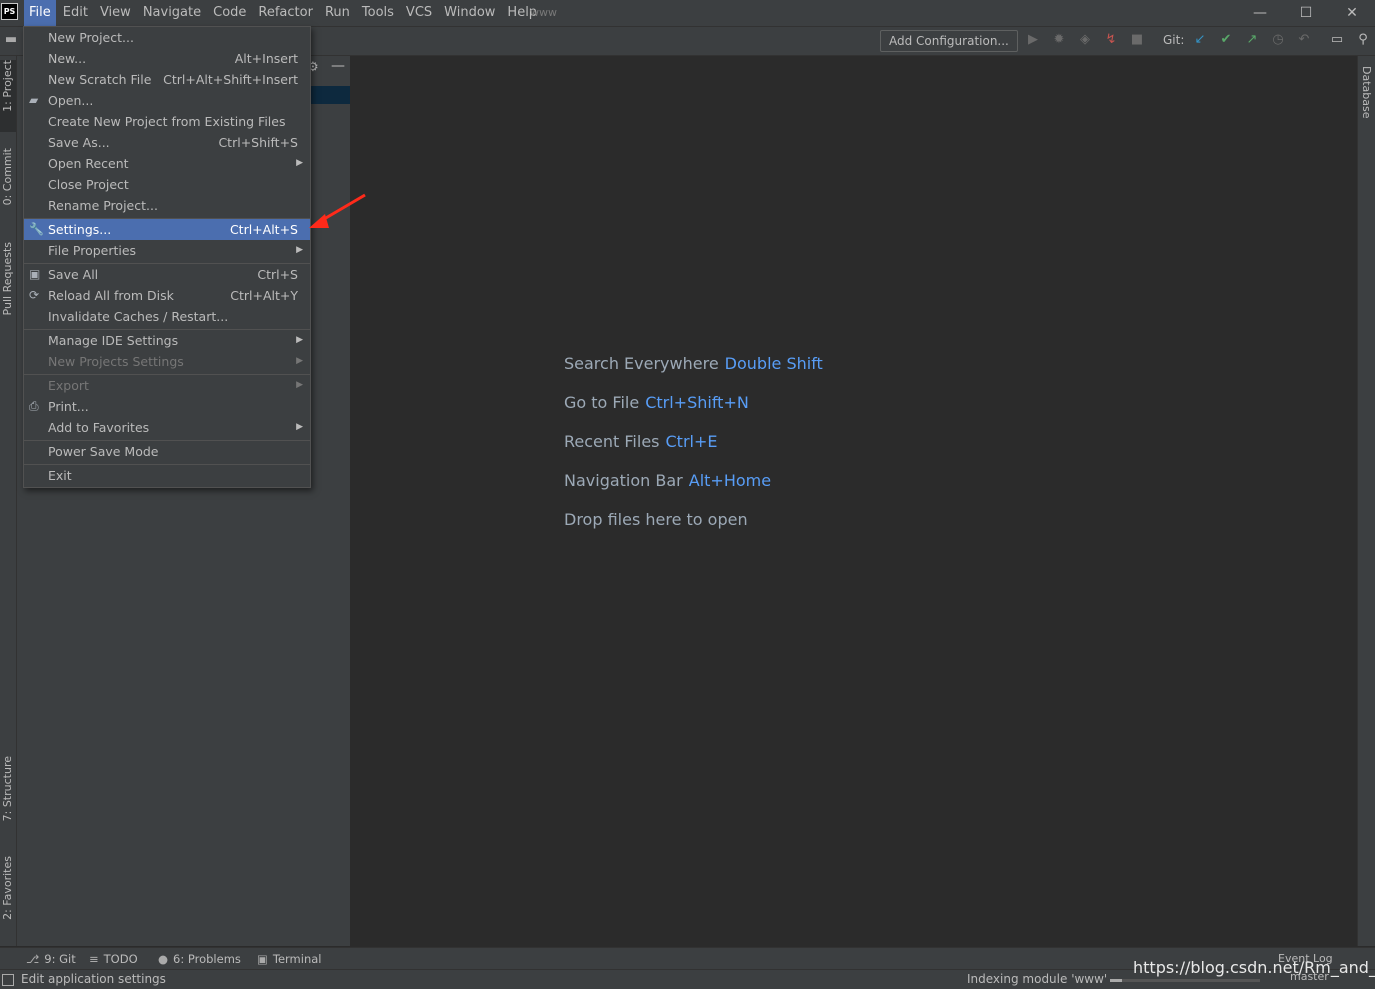  I want to click on menu-item-power-save-mode: Power Save Mode, so click(167, 451).